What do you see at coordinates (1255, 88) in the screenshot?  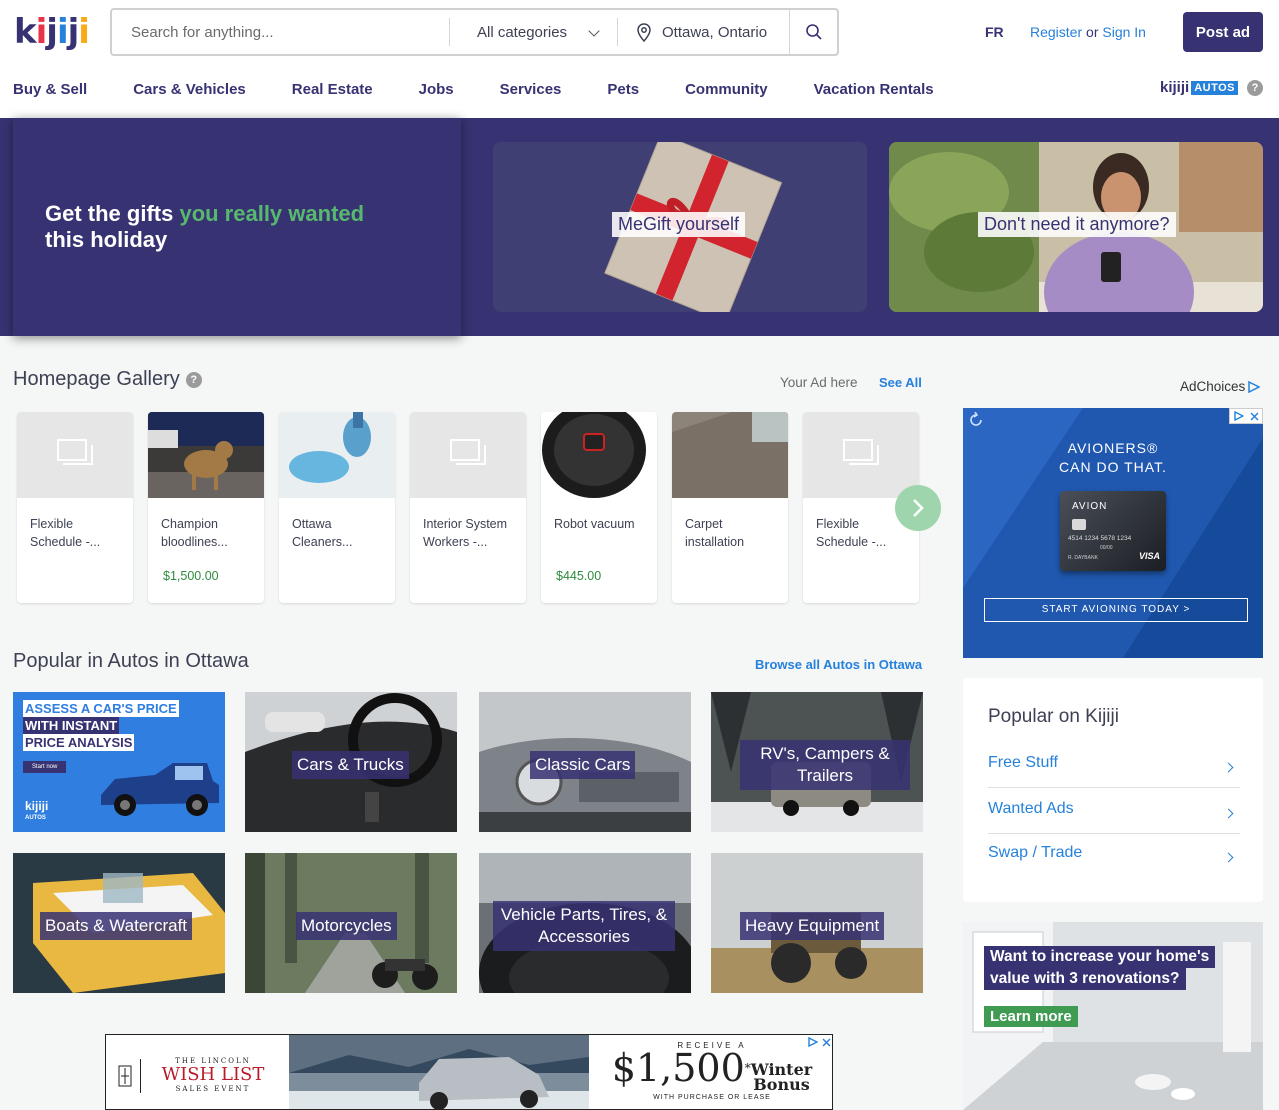 I see `help-icon: ?` at bounding box center [1255, 88].